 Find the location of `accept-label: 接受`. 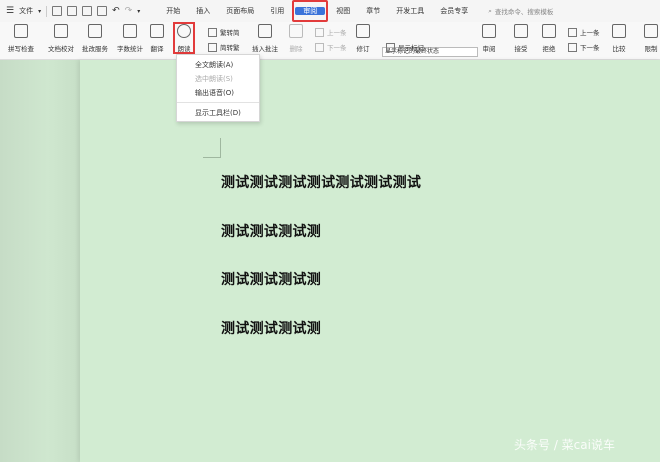

accept-label: 接受 is located at coordinates (521, 49).